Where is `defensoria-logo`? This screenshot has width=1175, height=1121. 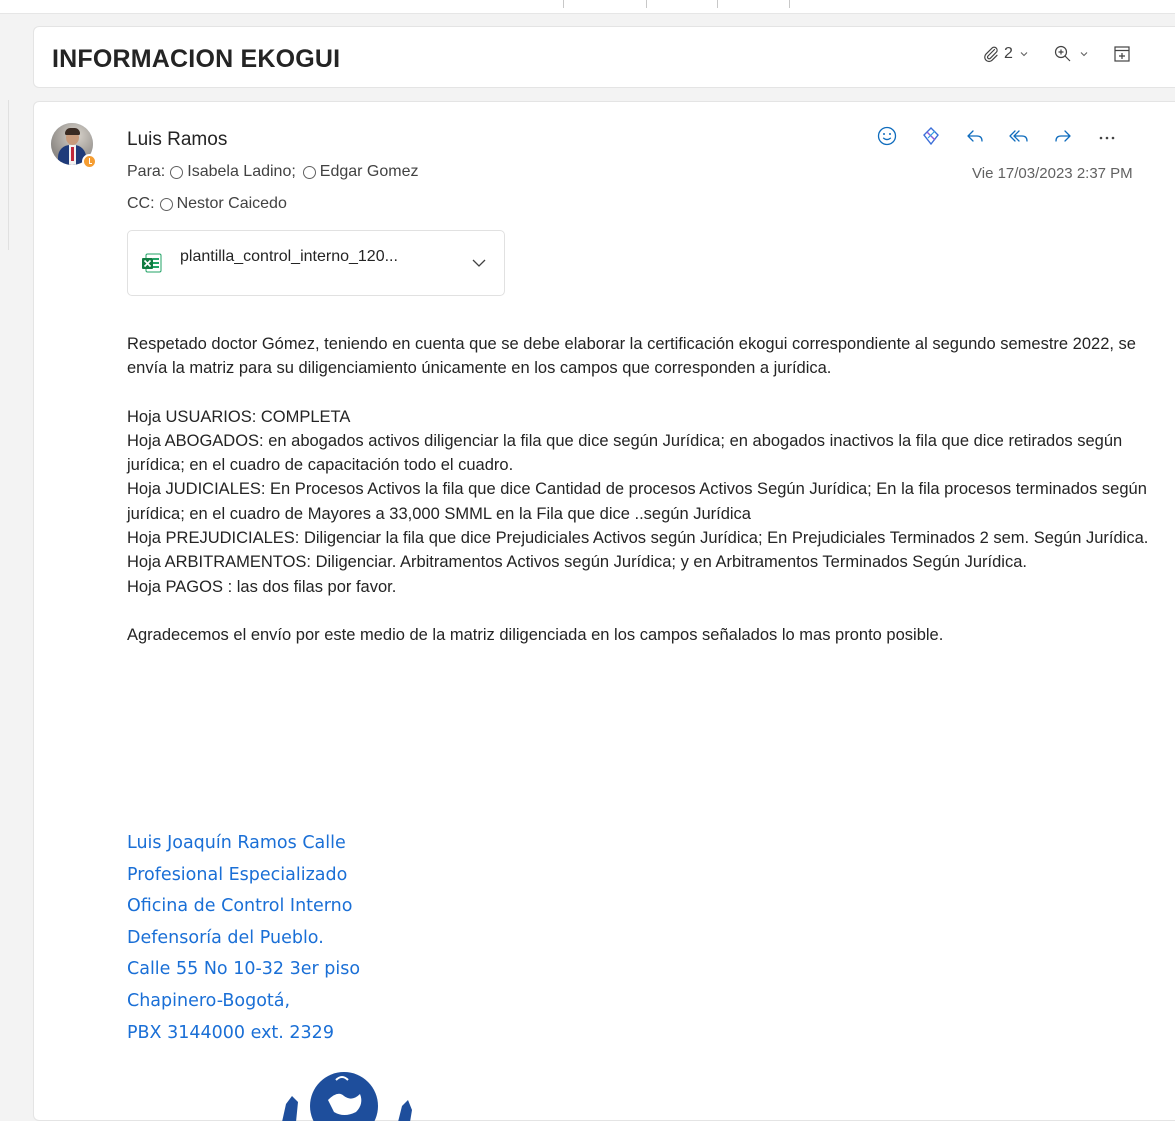
defensoria-logo is located at coordinates (347, 1096).